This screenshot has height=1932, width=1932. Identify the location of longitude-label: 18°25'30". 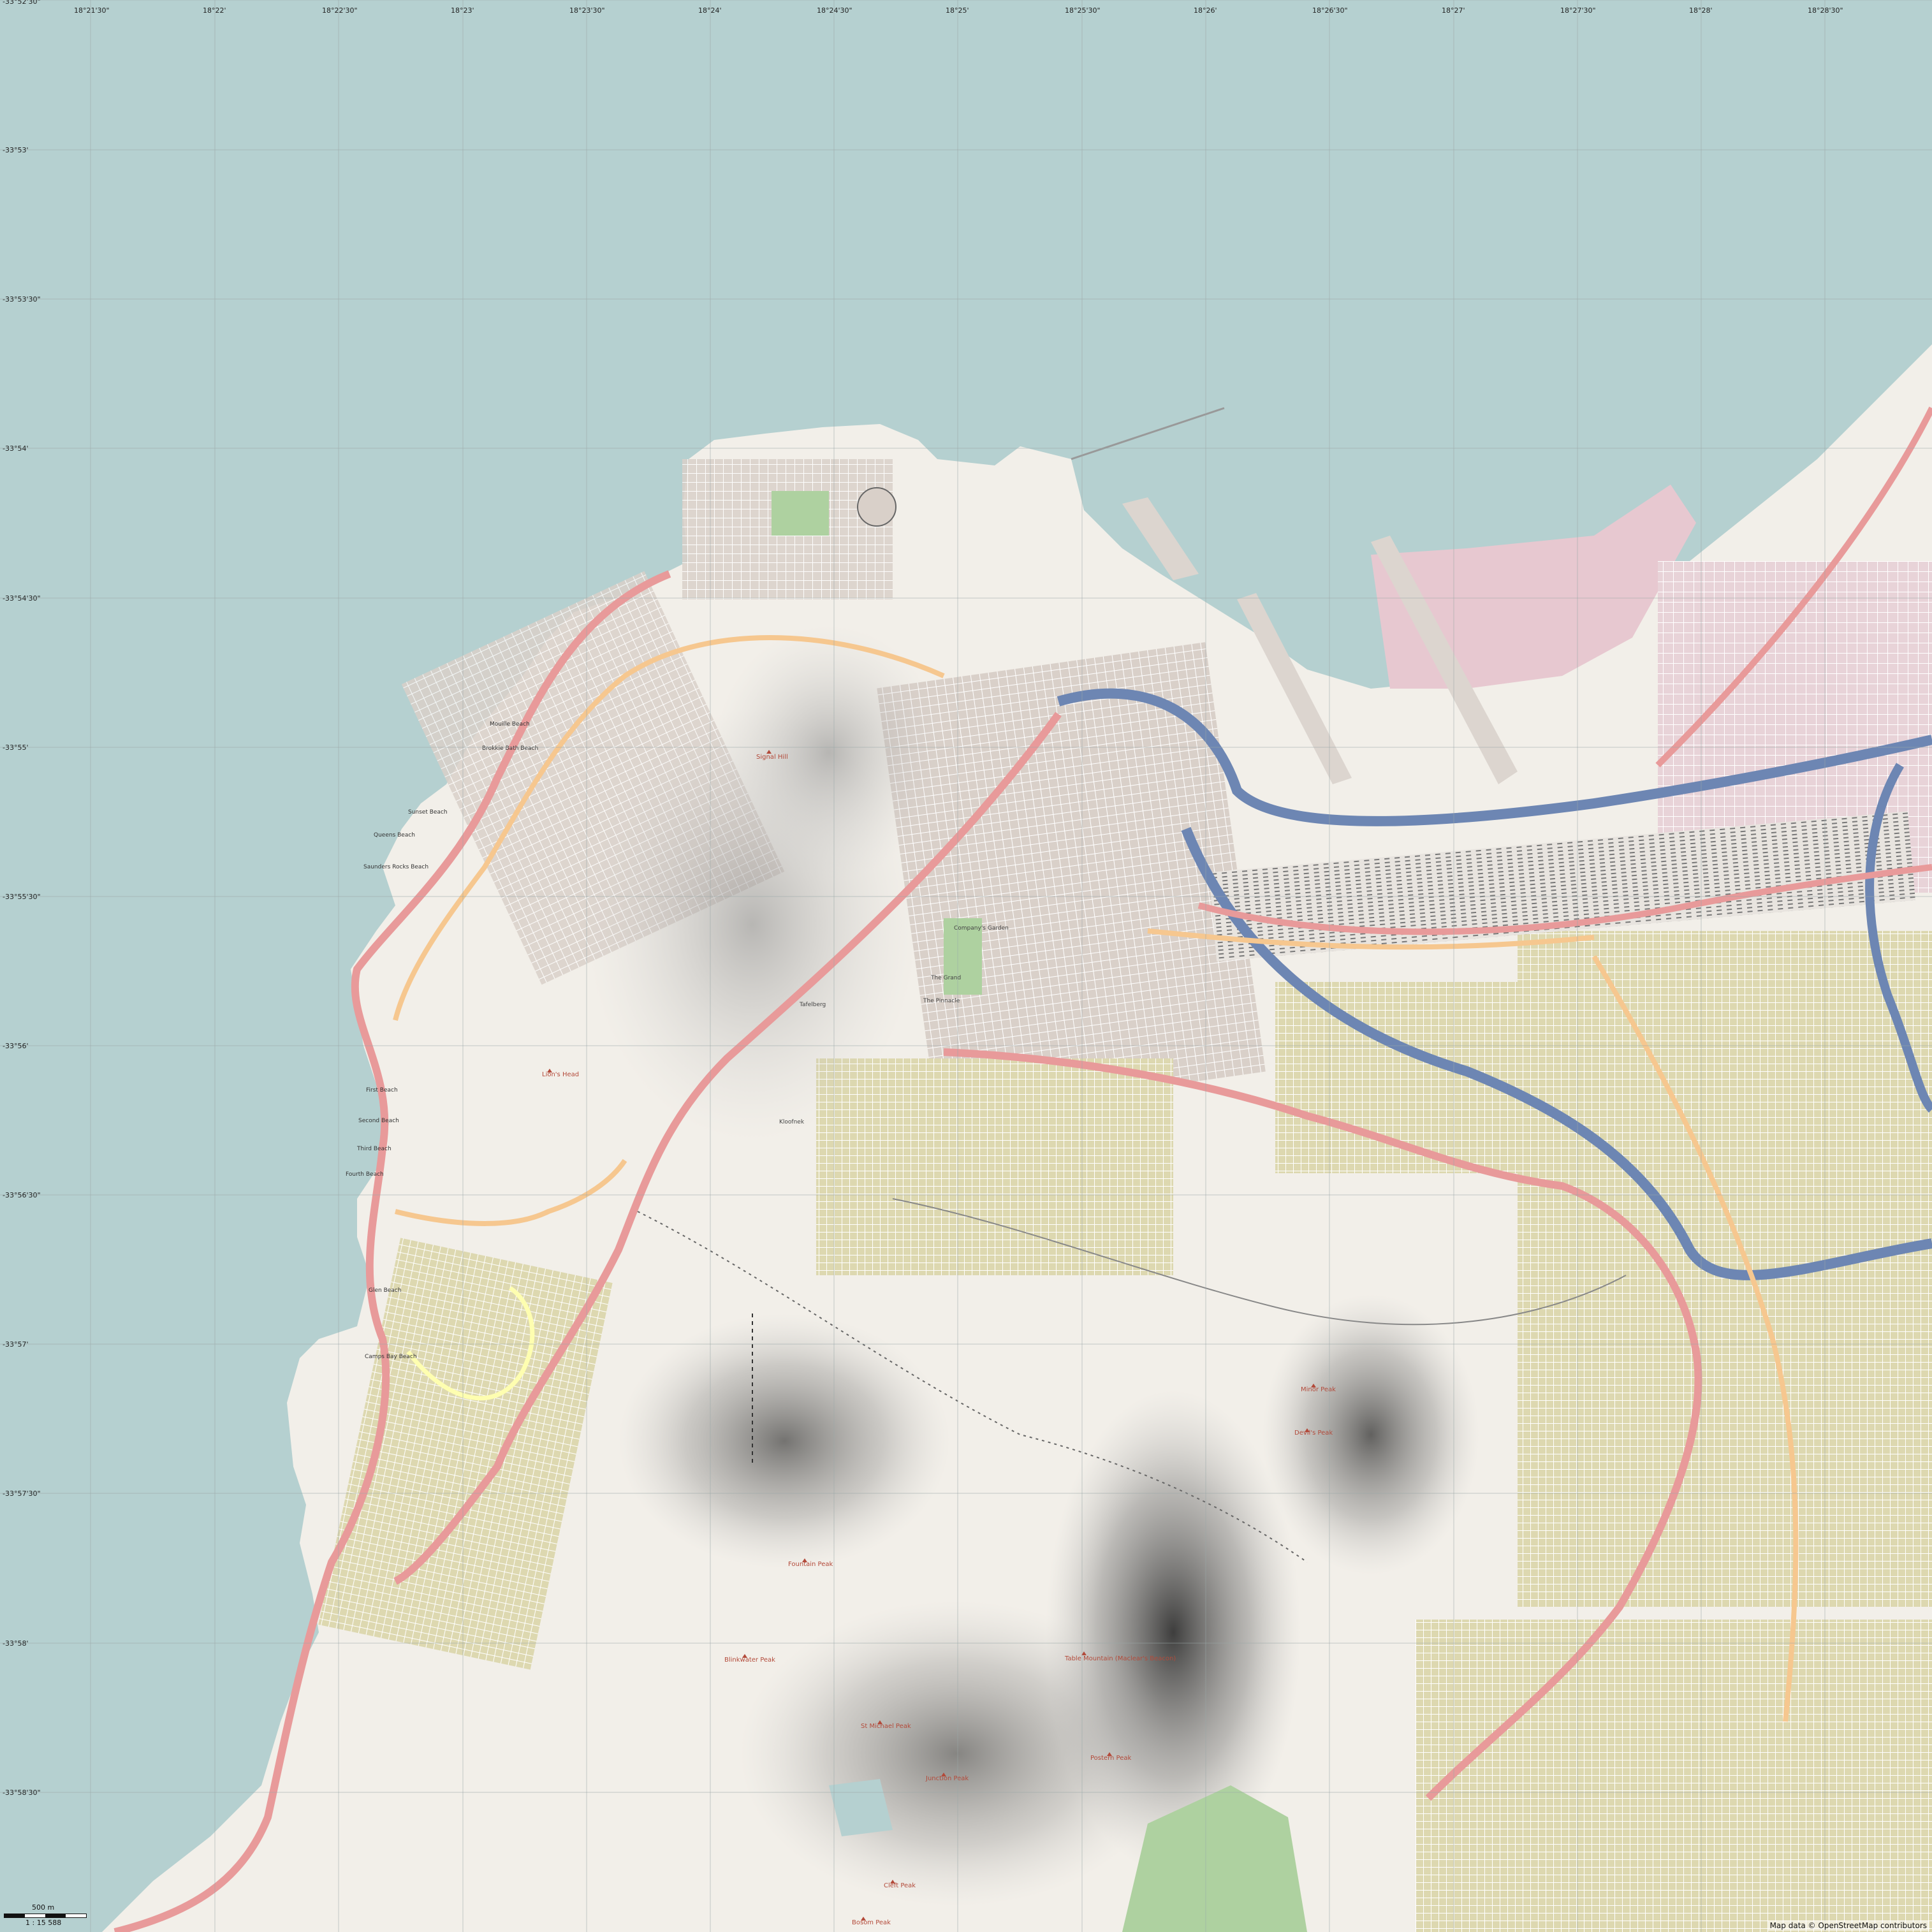
(1083, 11).